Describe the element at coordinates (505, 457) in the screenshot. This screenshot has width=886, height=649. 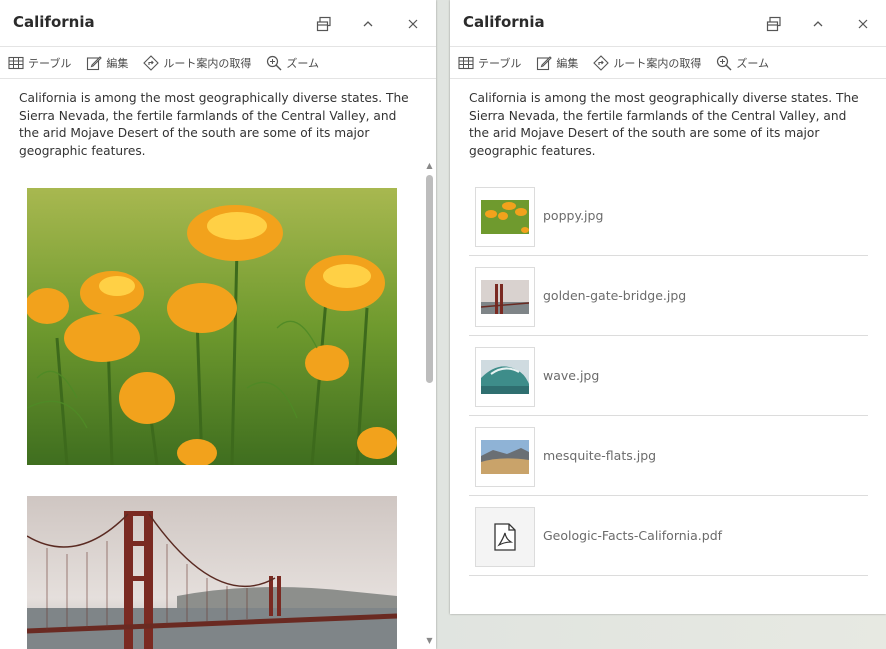
I see `mesquite-flats-thumbnail` at that location.